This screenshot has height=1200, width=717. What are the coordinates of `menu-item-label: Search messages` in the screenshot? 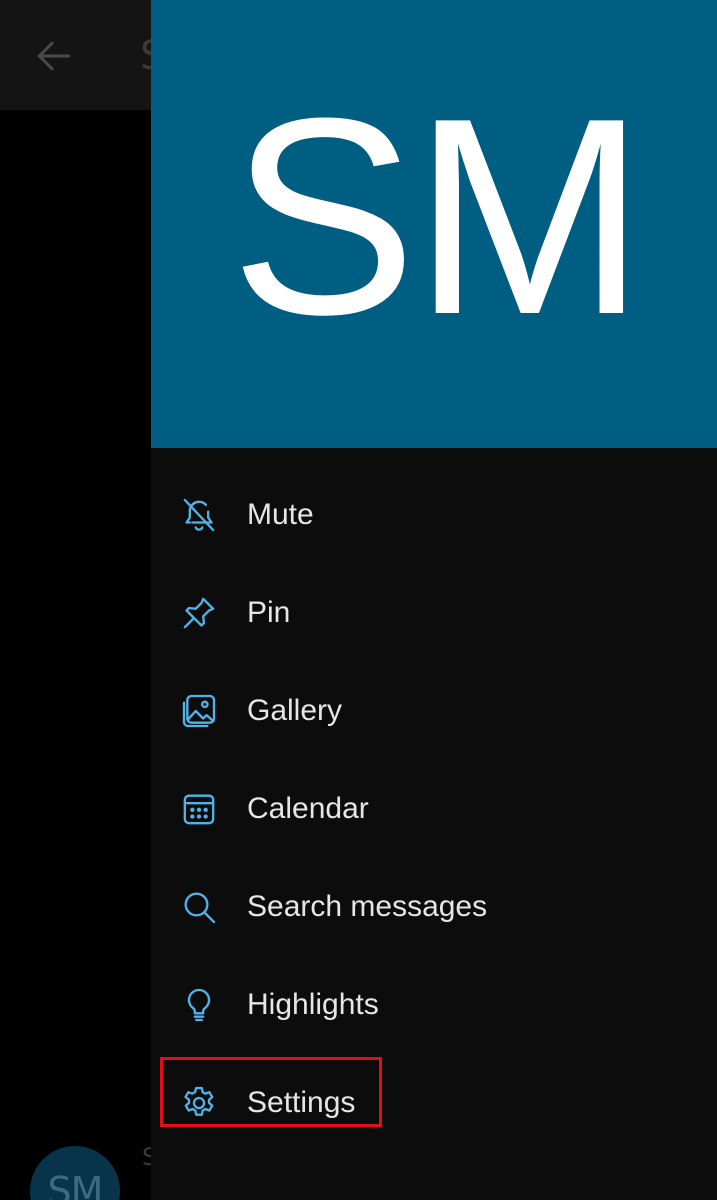 It's located at (367, 906).